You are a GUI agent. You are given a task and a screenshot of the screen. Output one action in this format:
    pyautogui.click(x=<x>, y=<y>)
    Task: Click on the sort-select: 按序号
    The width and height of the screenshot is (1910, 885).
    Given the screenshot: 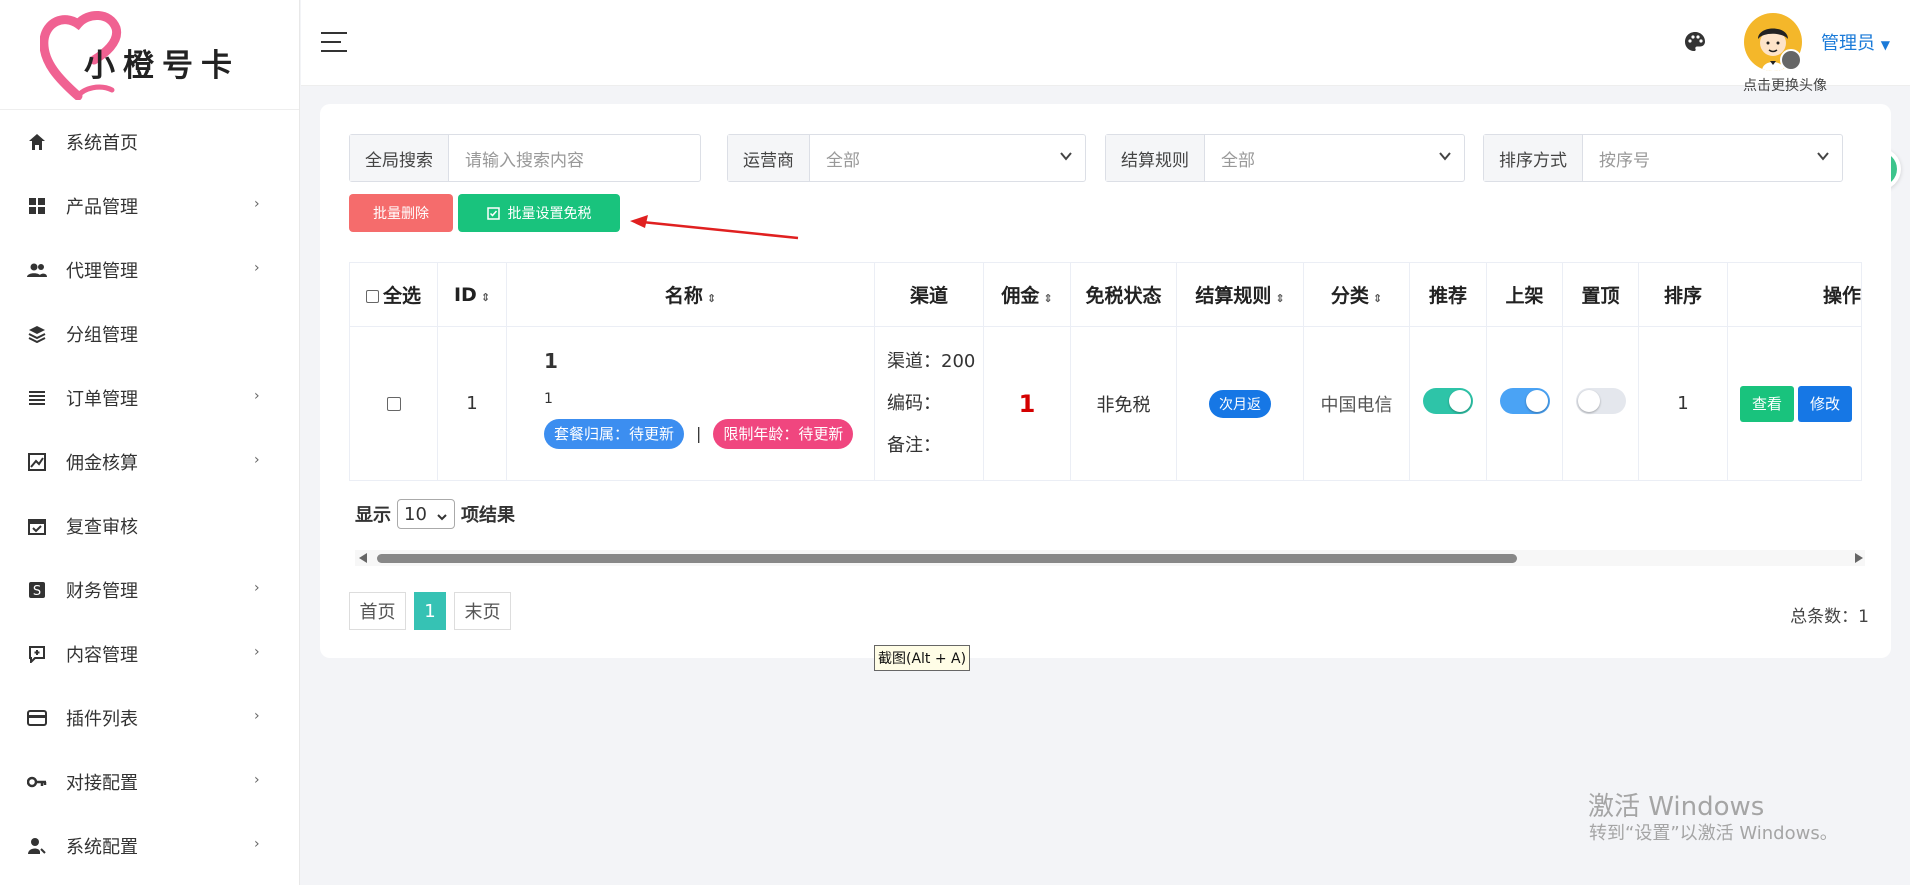 What is the action you would take?
    pyautogui.click(x=1712, y=158)
    